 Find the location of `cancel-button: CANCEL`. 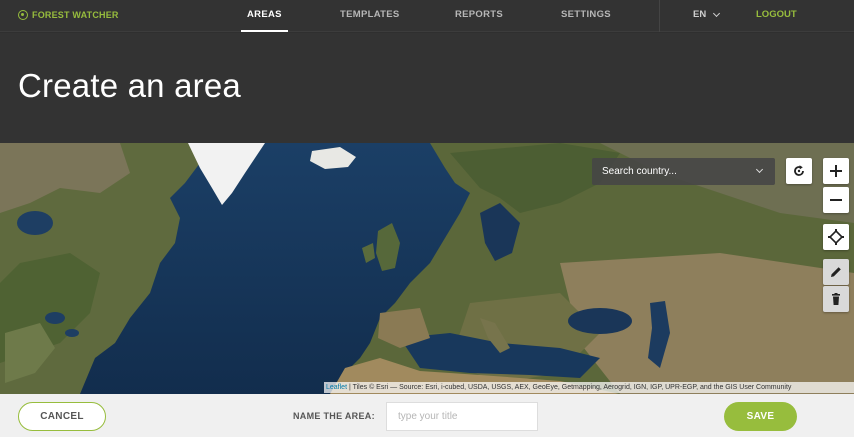

cancel-button: CANCEL is located at coordinates (62, 416).